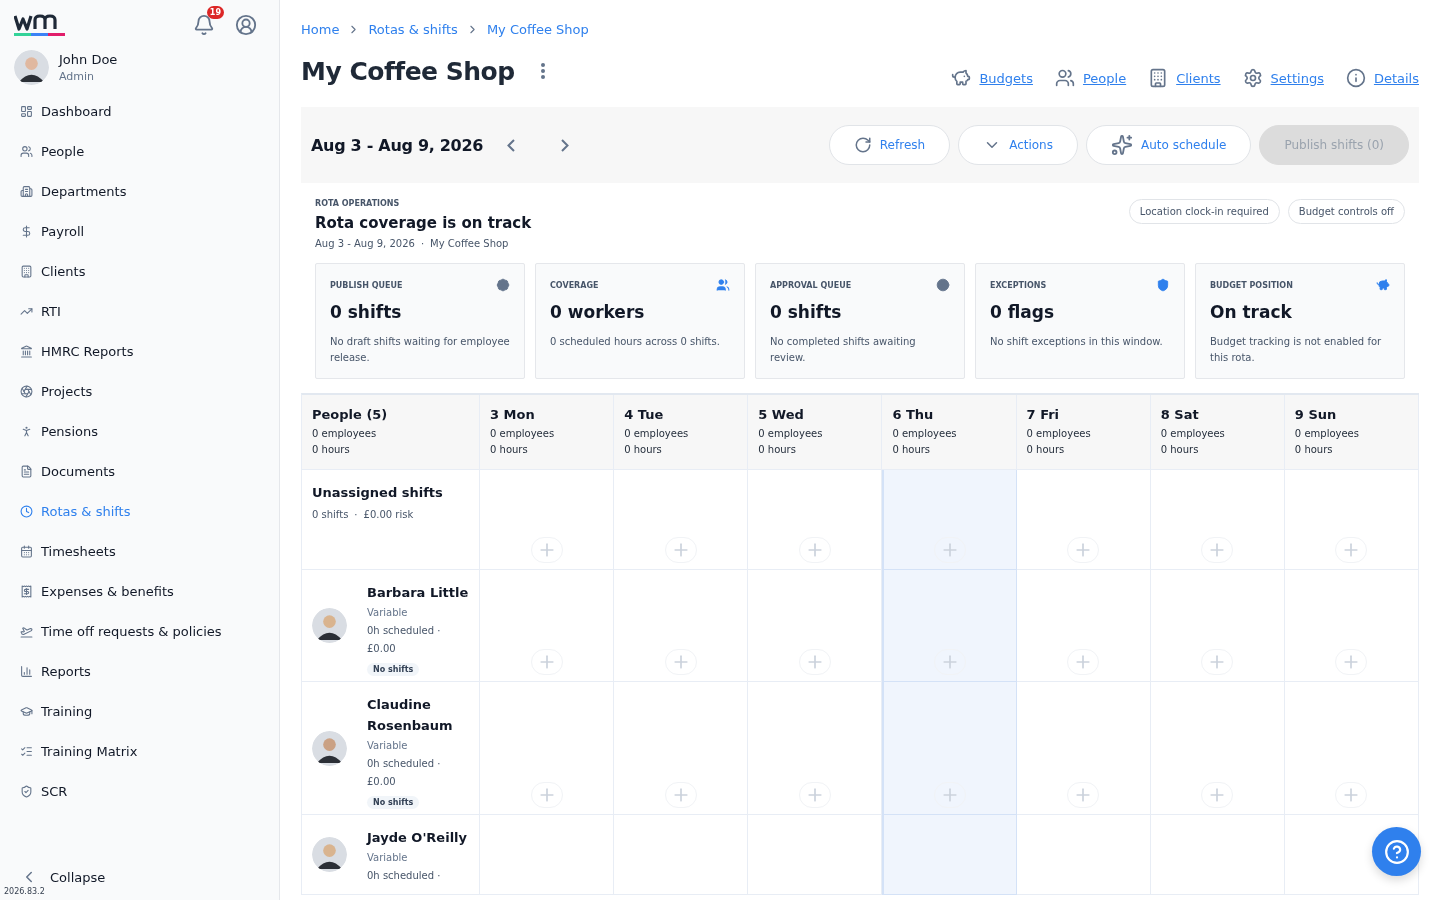 Image resolution: width=1440 pixels, height=900 pixels. I want to click on card-value: 0 workers, so click(598, 312).